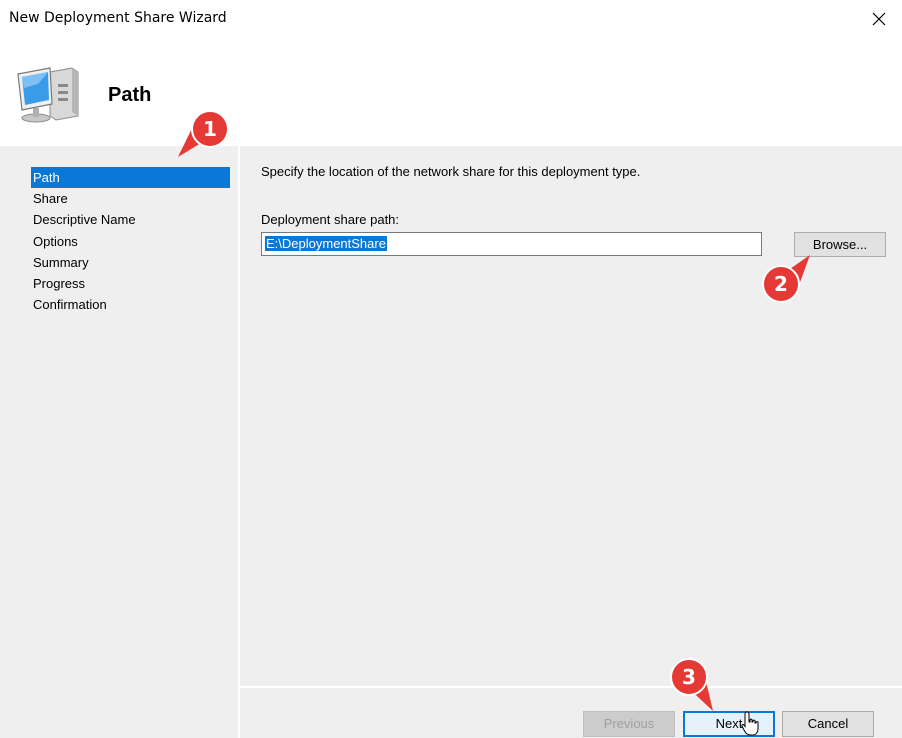  I want to click on step-options: Options, so click(130, 241).